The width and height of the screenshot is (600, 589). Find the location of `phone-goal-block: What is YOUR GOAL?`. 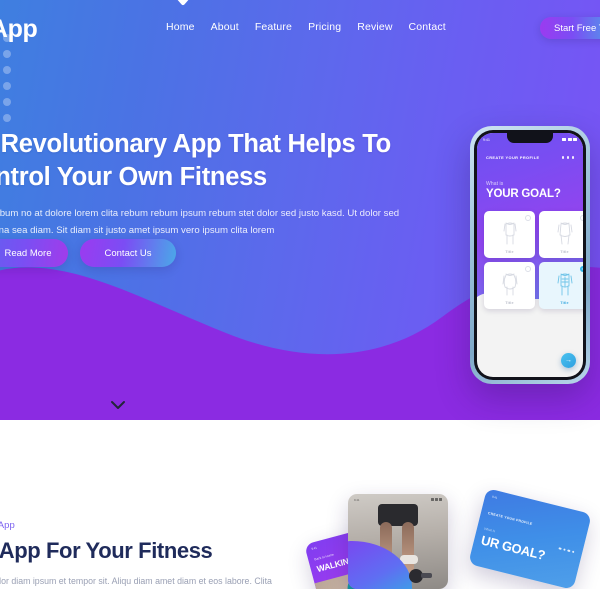

phone-goal-block: What is YOUR GOAL? is located at coordinates (523, 190).